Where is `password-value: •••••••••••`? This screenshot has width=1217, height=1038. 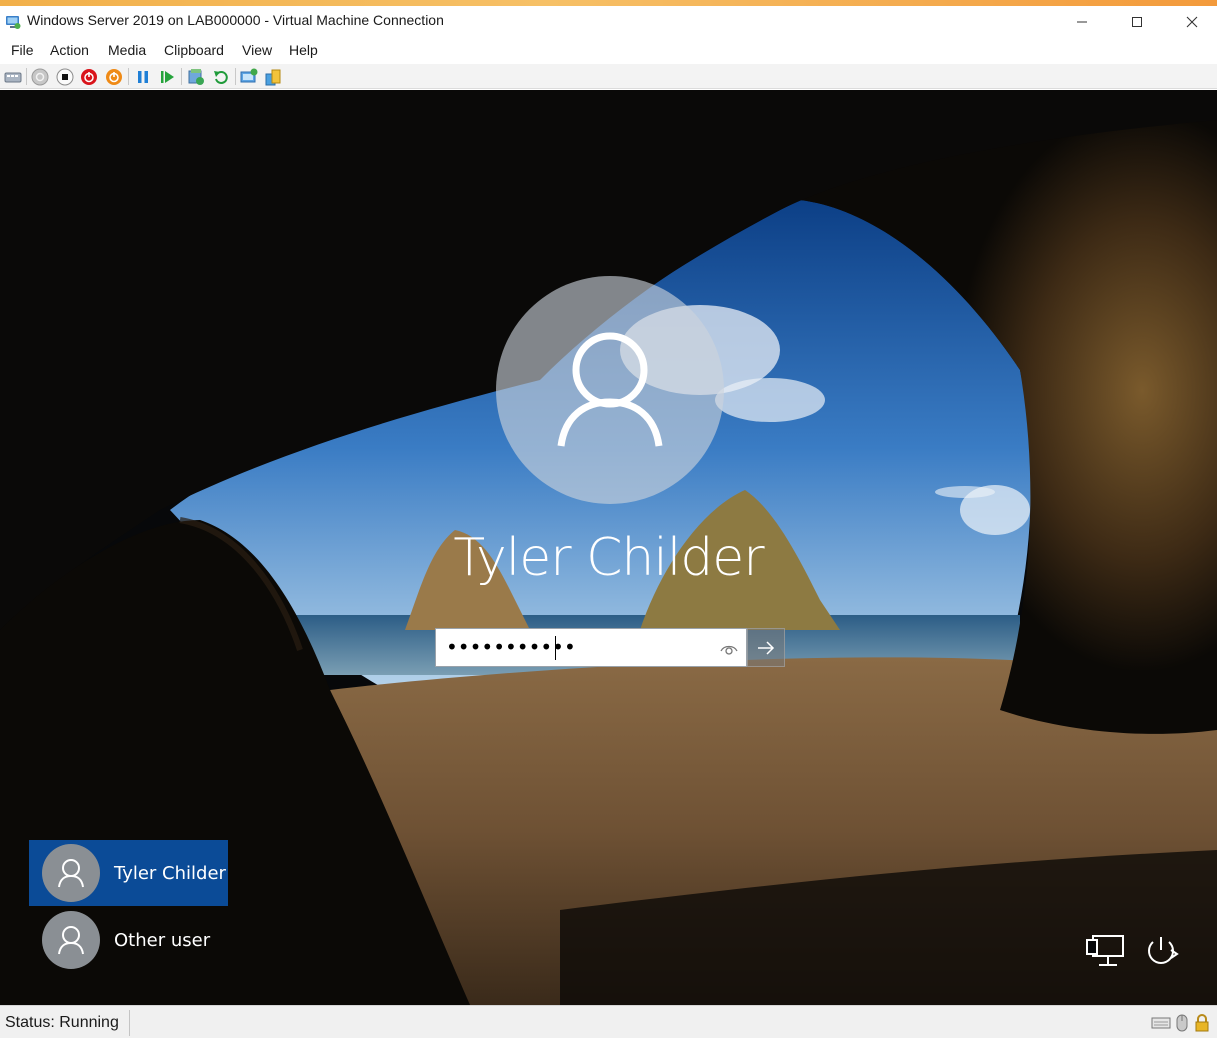
password-value: ••••••••••• is located at coordinates (511, 647).